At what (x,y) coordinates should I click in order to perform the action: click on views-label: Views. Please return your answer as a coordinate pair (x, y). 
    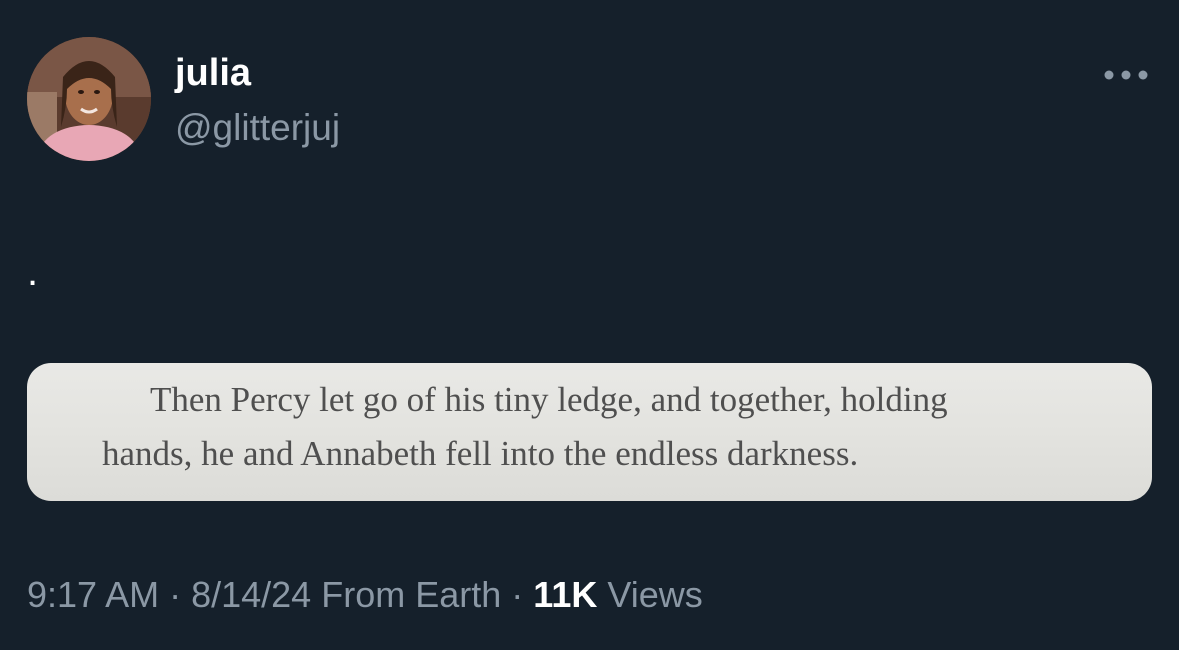
    Looking at the image, I should click on (654, 594).